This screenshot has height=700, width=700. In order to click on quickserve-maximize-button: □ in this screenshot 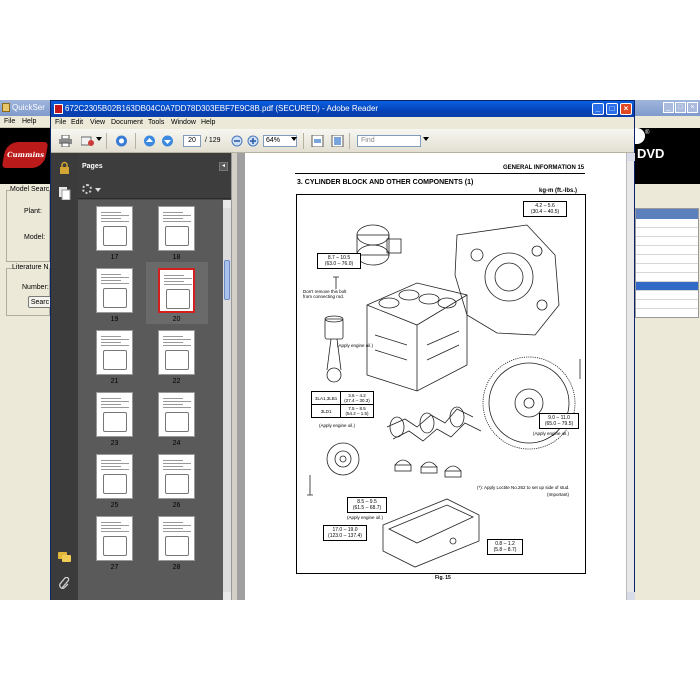, I will do `click(680, 107)`.